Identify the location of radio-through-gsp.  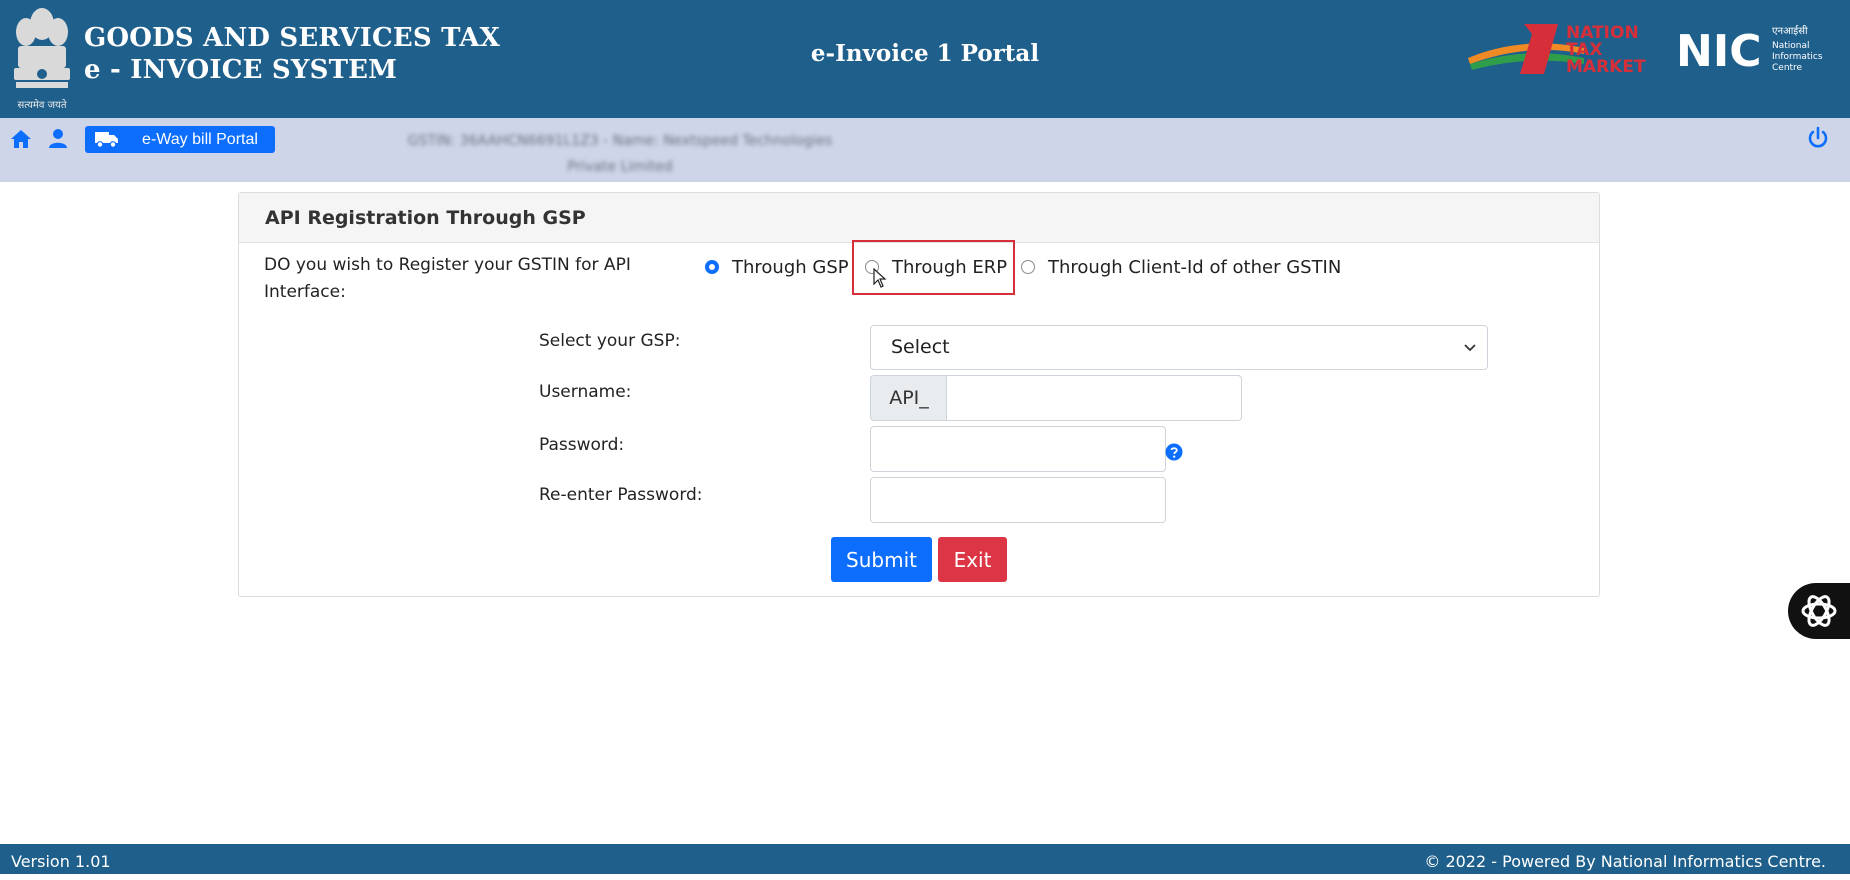
(712, 267).